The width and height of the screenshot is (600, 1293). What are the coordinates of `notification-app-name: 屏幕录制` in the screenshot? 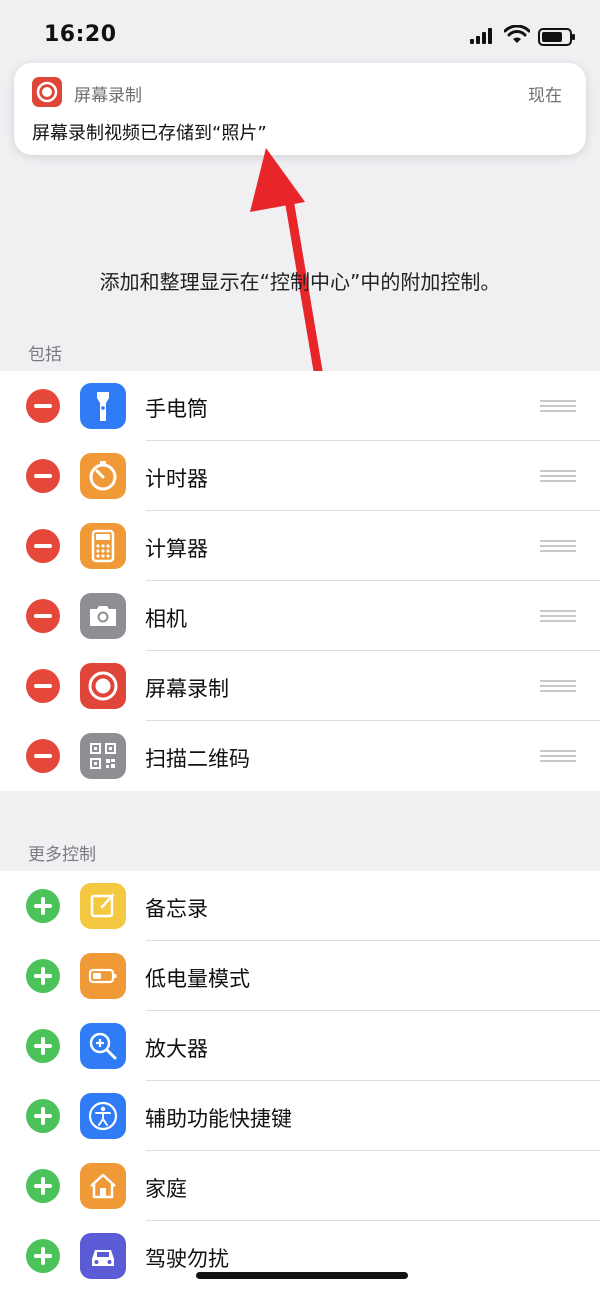 It's located at (108, 96).